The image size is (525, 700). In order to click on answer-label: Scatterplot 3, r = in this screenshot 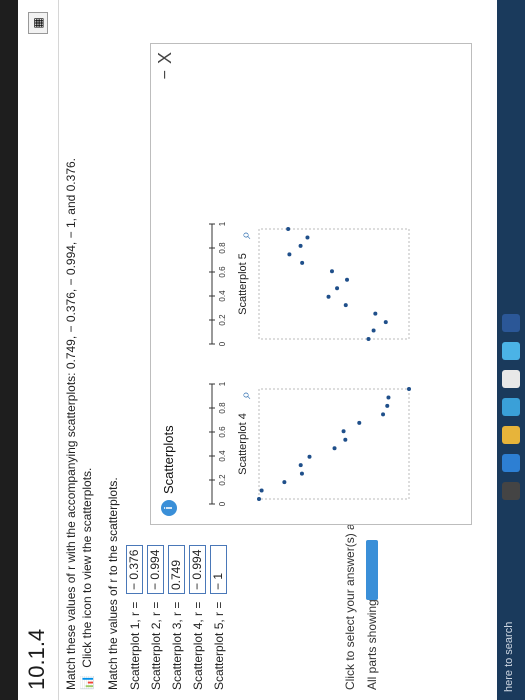, I will do `click(176, 645)`.